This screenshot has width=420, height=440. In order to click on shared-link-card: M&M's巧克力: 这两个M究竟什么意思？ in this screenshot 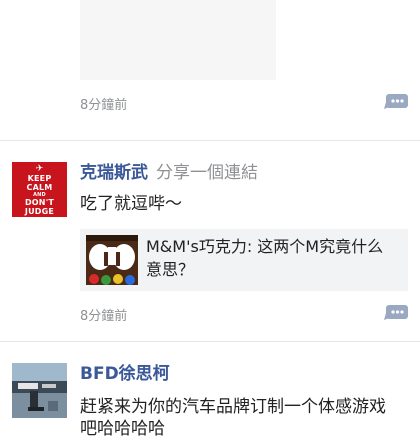, I will do `click(244, 260)`.